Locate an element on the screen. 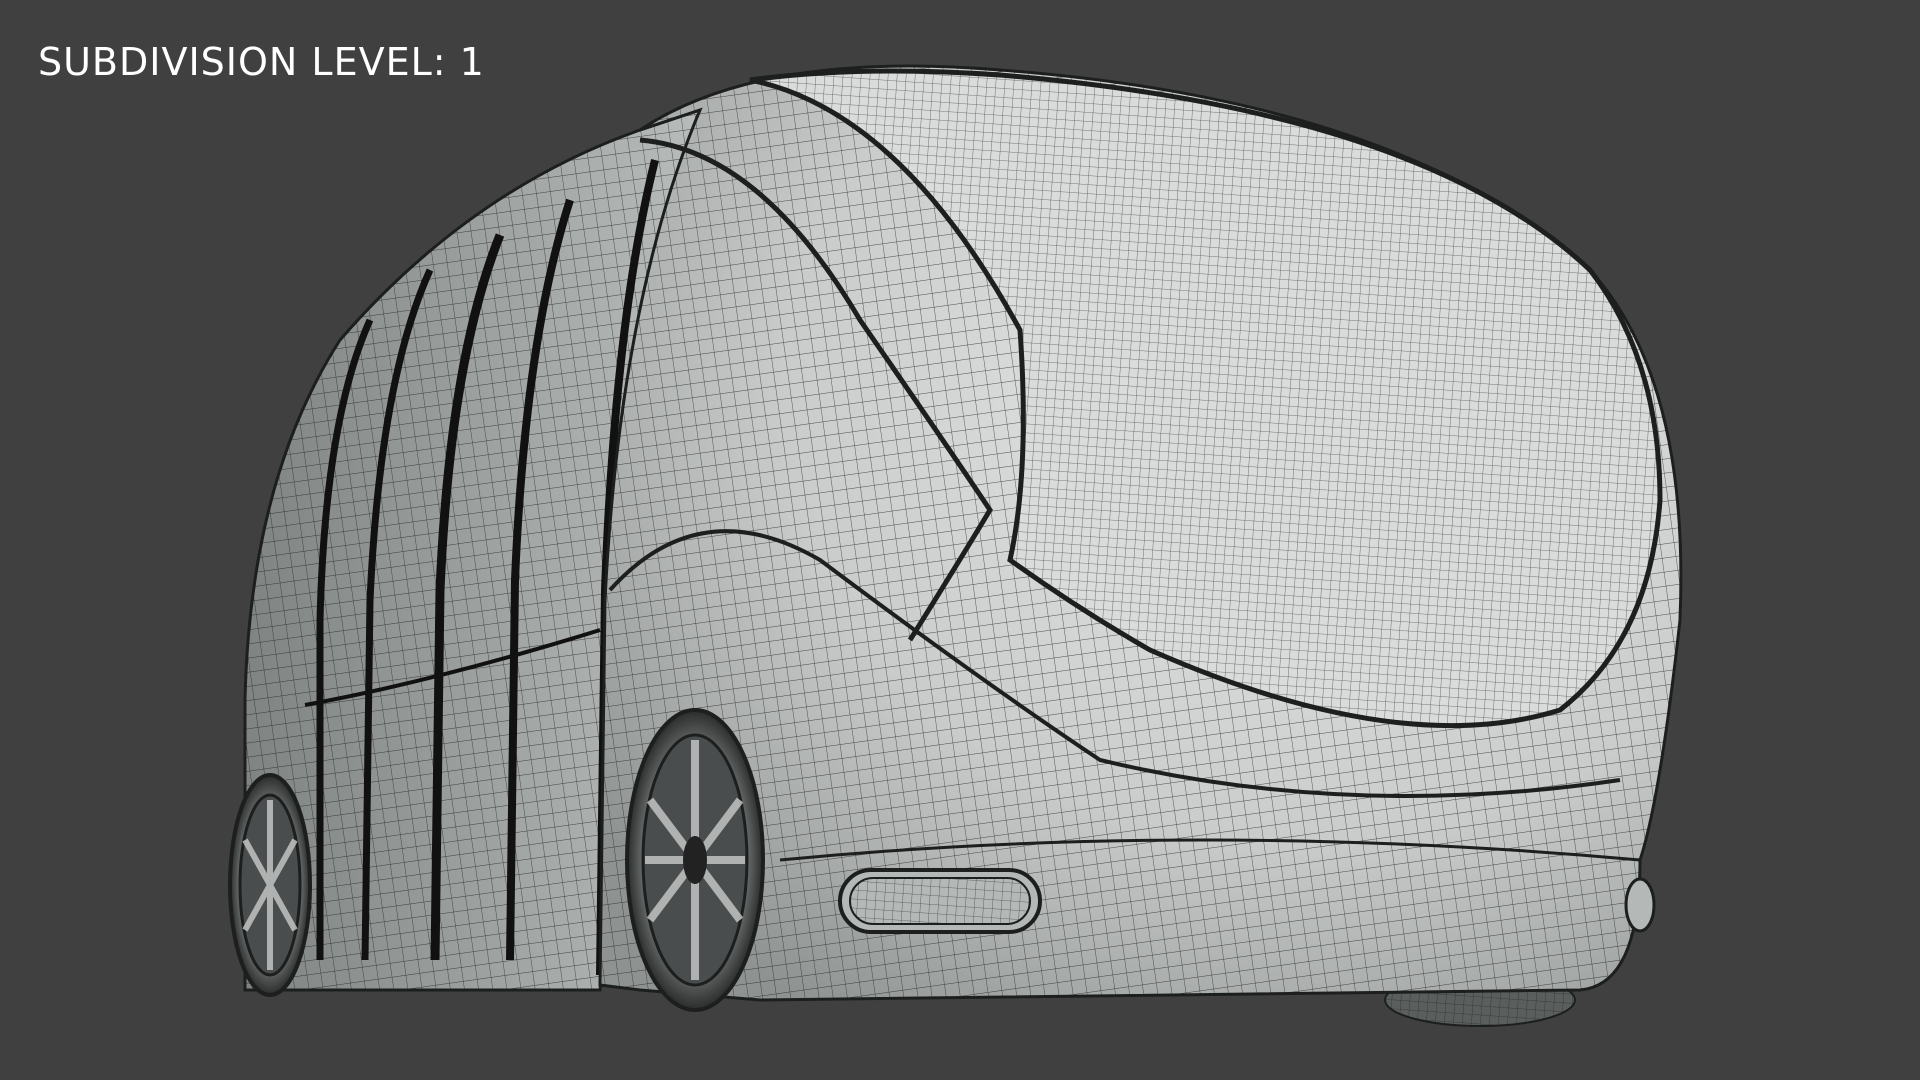  rear-wheel is located at coordinates (270, 885).